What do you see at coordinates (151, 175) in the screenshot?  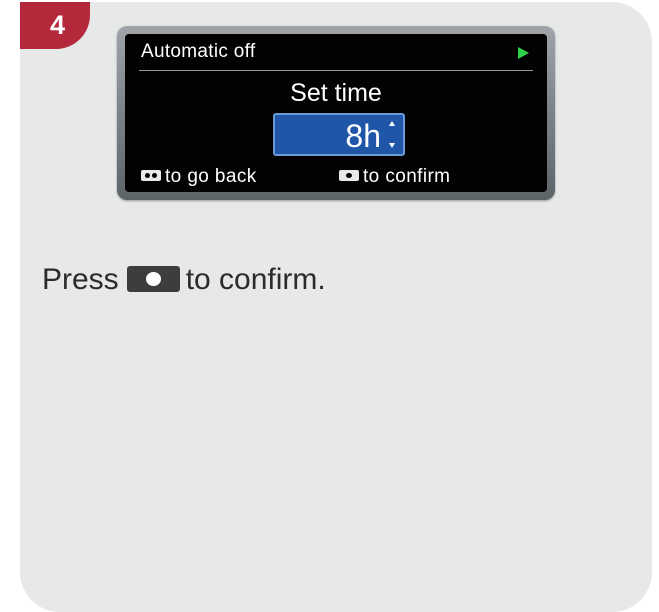 I see `dual-dot-button-icon` at bounding box center [151, 175].